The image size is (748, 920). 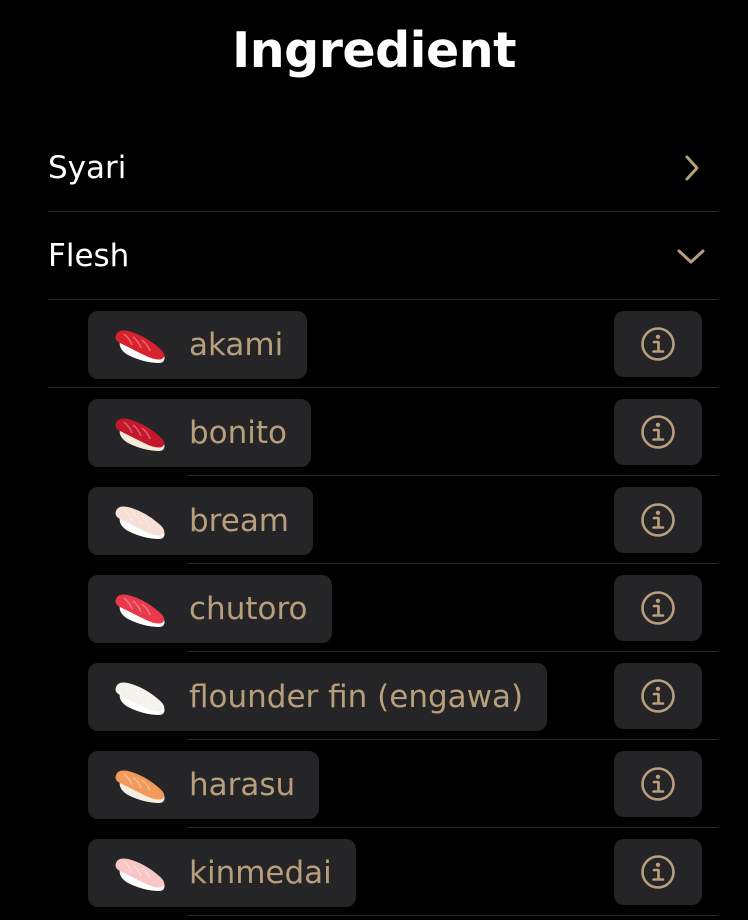 I want to click on kinmedai-sushi-icon, so click(x=140, y=874).